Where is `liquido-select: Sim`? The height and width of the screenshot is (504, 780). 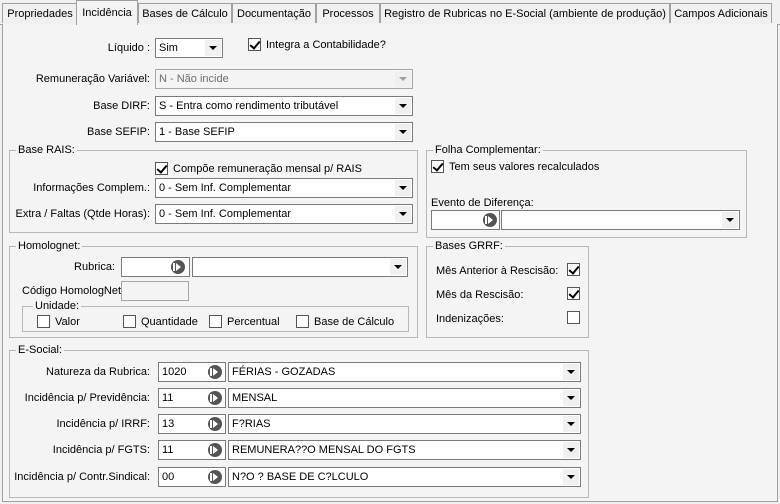
liquido-select: Sim is located at coordinates (189, 48).